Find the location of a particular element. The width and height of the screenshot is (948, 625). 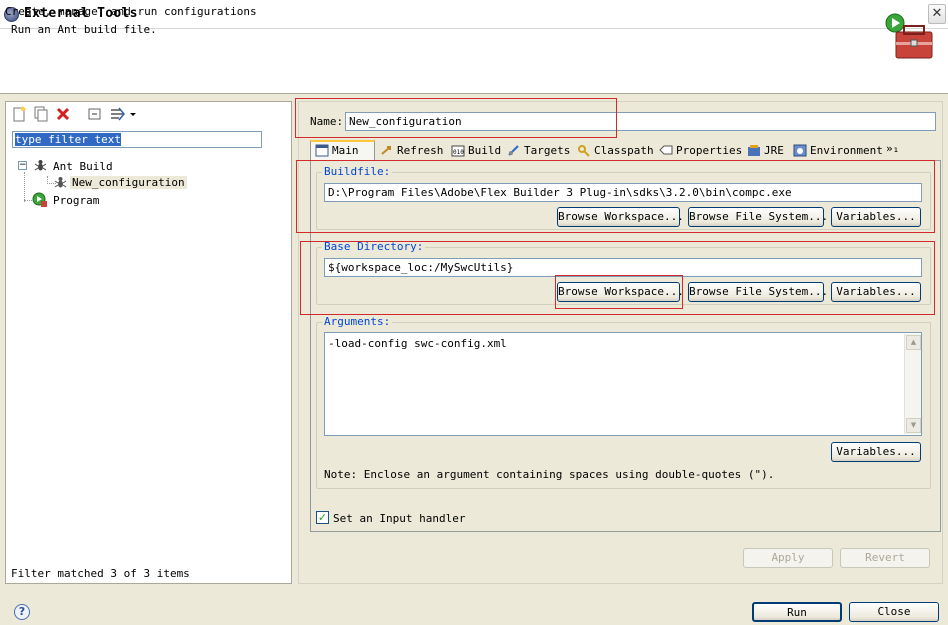

arguments-scrollbar: ▲ ▼ is located at coordinates (912, 384).